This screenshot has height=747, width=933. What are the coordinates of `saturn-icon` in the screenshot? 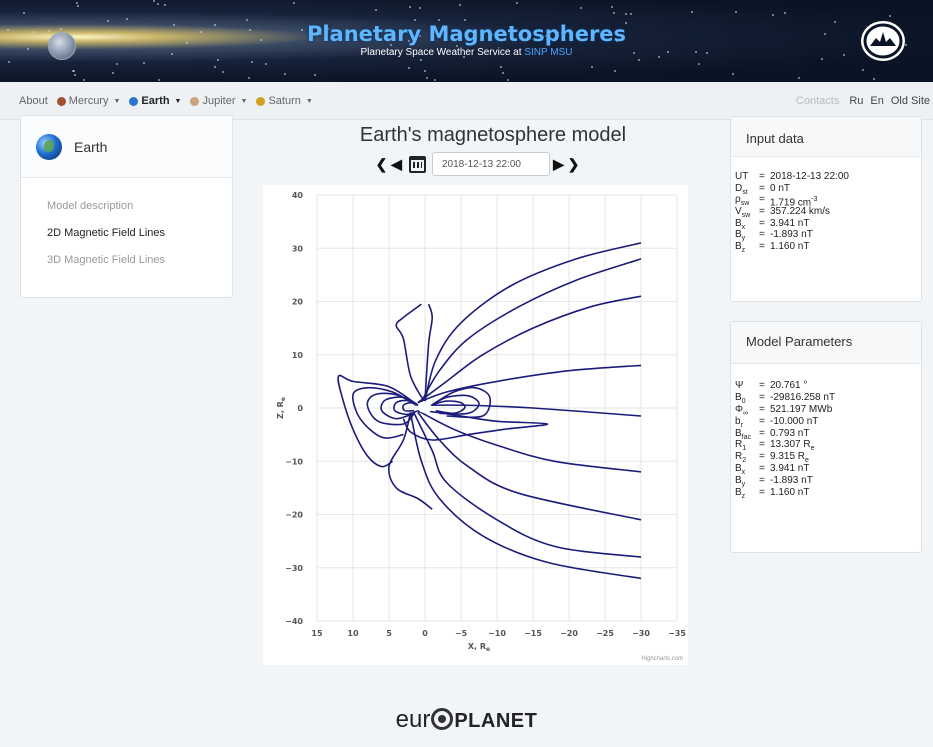 It's located at (261, 101).